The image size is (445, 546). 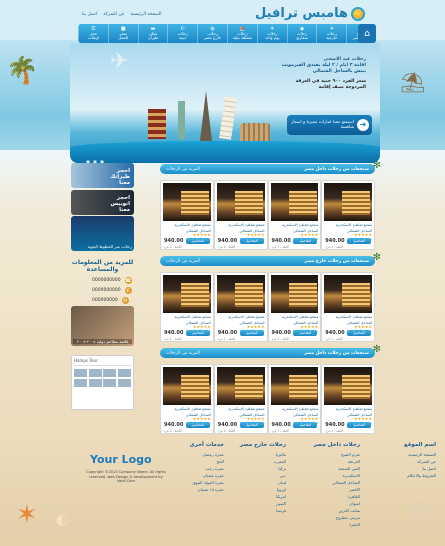 I want to click on footer-link: الساحل الشمالي, so click(x=329, y=482).